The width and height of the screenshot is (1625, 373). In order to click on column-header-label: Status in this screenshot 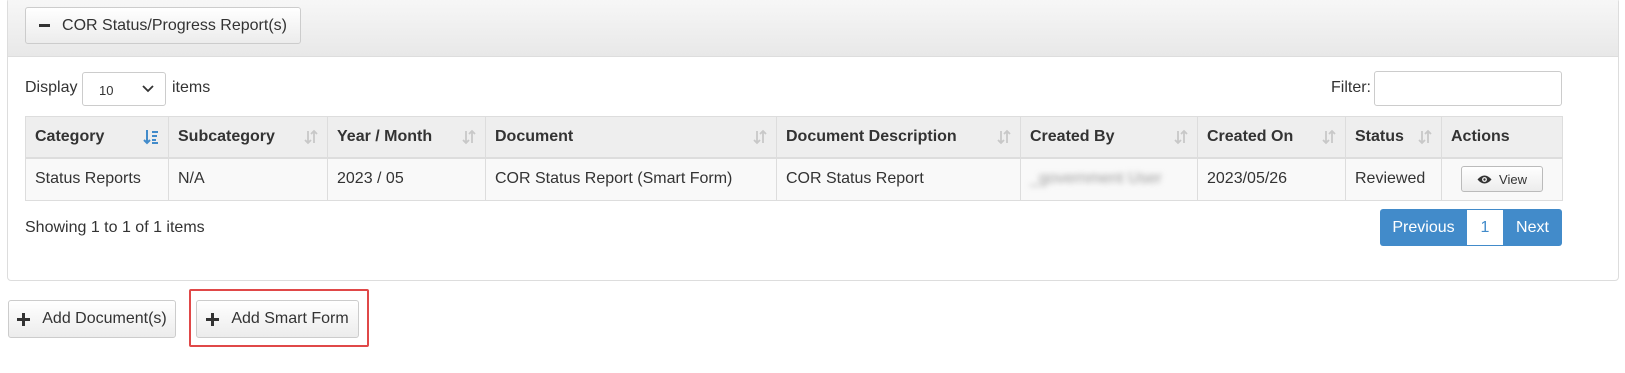, I will do `click(1379, 136)`.